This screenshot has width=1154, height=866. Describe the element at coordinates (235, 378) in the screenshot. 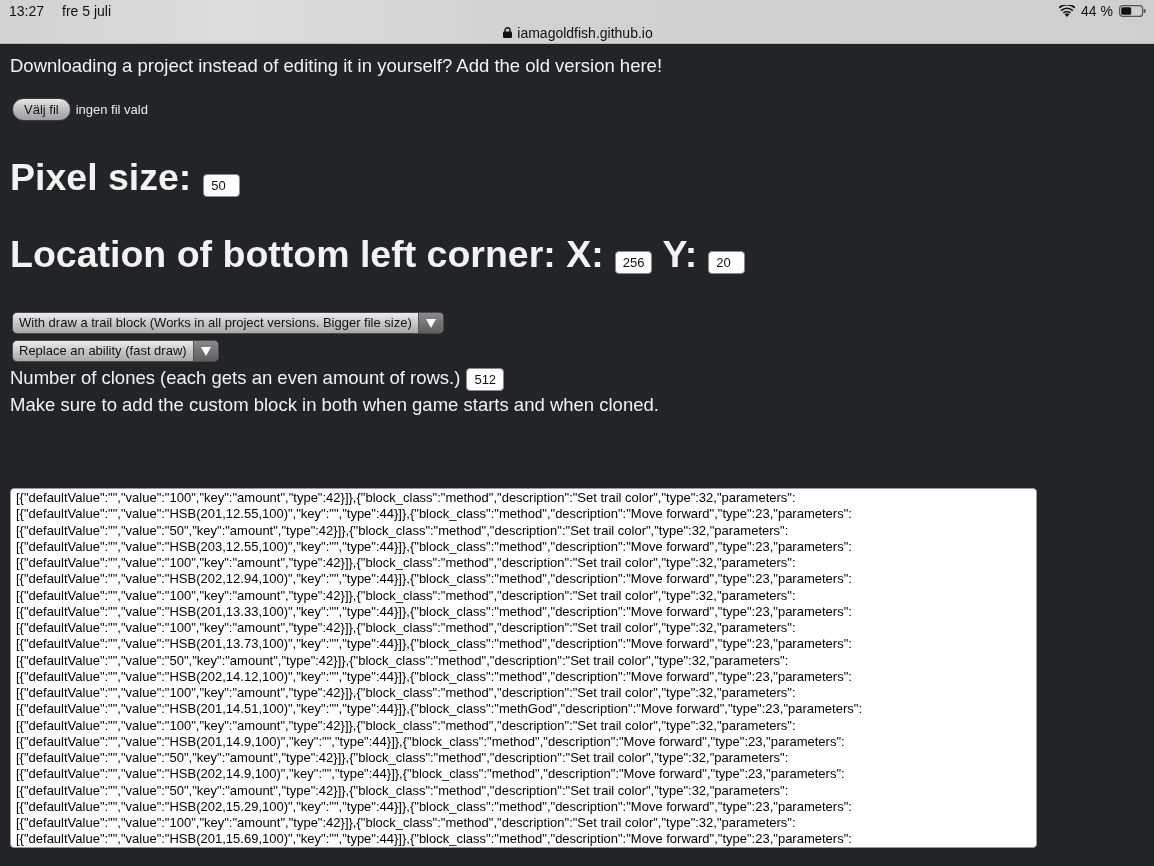

I see `clones-label: Number of clones (each gets an even amount of rows.)` at that location.